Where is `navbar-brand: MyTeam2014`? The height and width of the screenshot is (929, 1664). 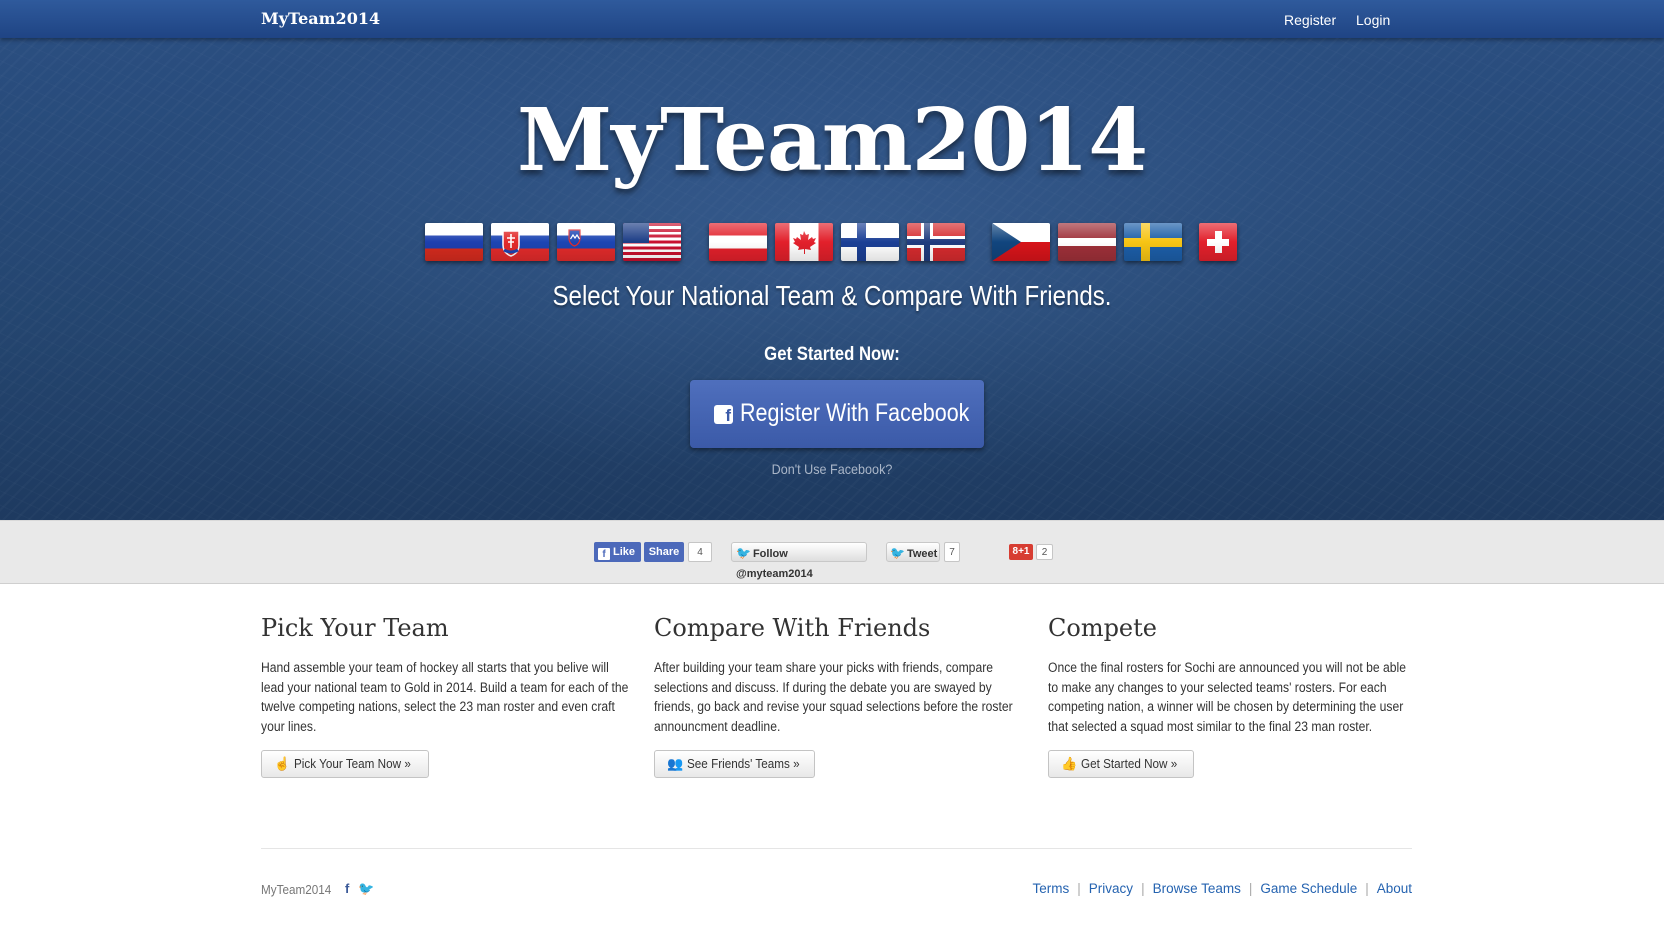 navbar-brand: MyTeam2014 is located at coordinates (320, 18).